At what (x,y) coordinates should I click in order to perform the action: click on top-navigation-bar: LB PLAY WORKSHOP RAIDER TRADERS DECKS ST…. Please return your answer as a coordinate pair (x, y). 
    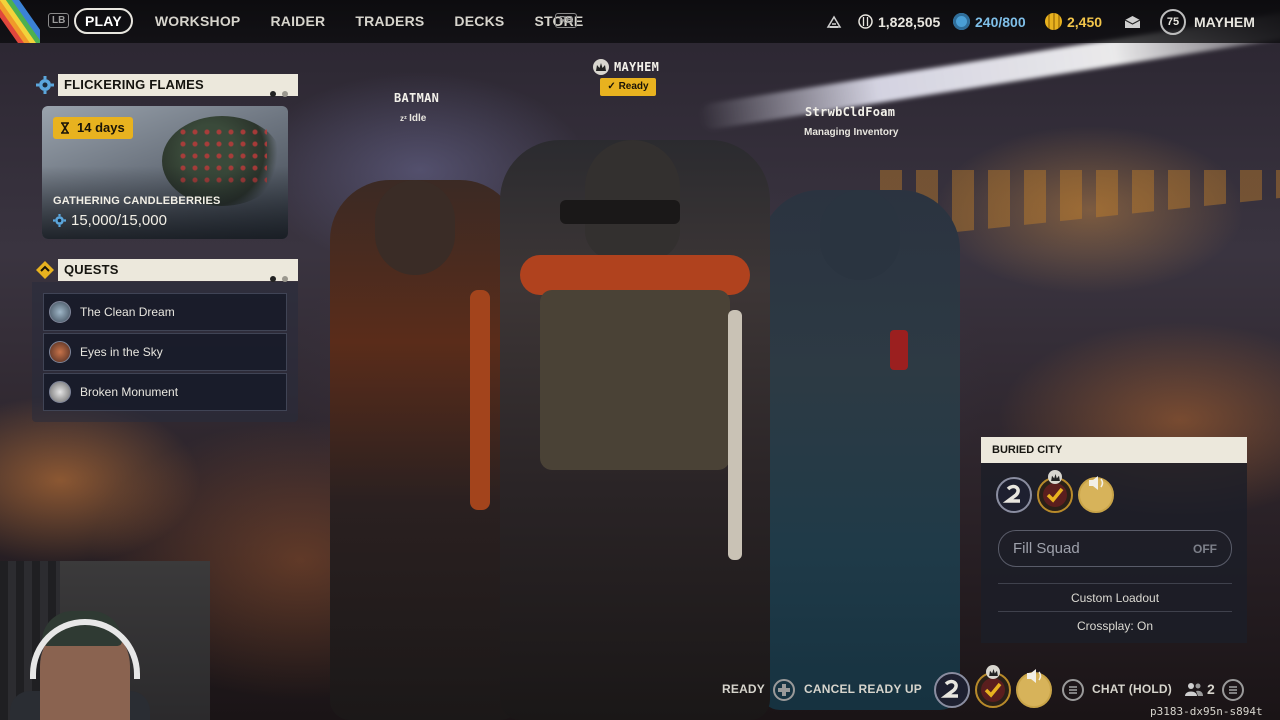
    Looking at the image, I should click on (640, 21).